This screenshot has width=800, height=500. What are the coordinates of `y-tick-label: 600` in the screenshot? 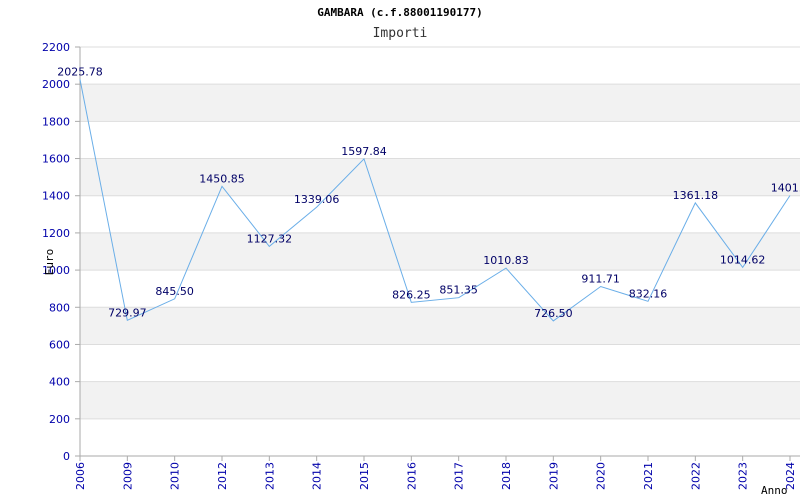 It's located at (59, 344).